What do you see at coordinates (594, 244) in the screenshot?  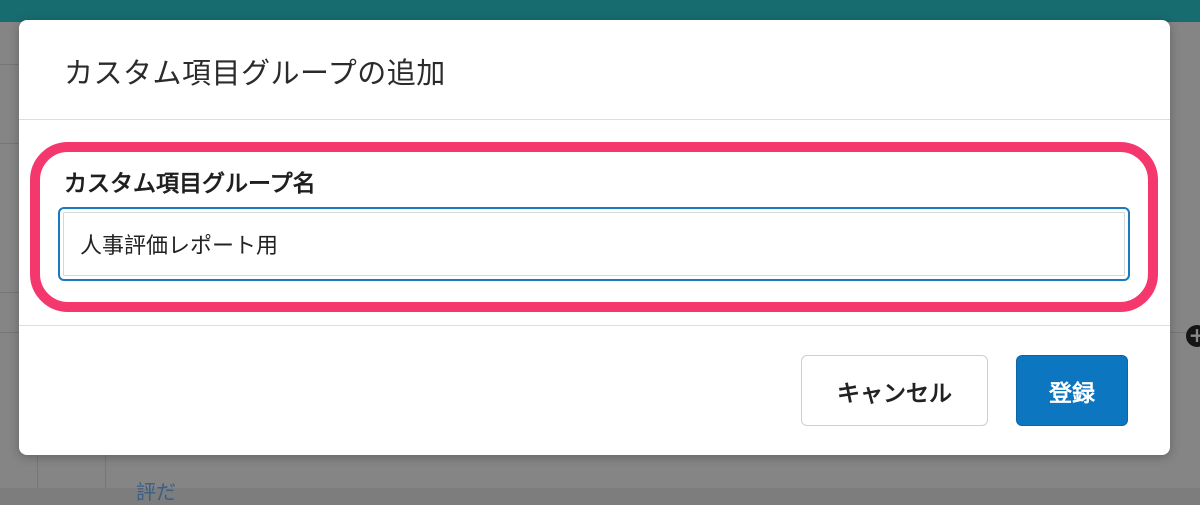 I see `group-name-input` at bounding box center [594, 244].